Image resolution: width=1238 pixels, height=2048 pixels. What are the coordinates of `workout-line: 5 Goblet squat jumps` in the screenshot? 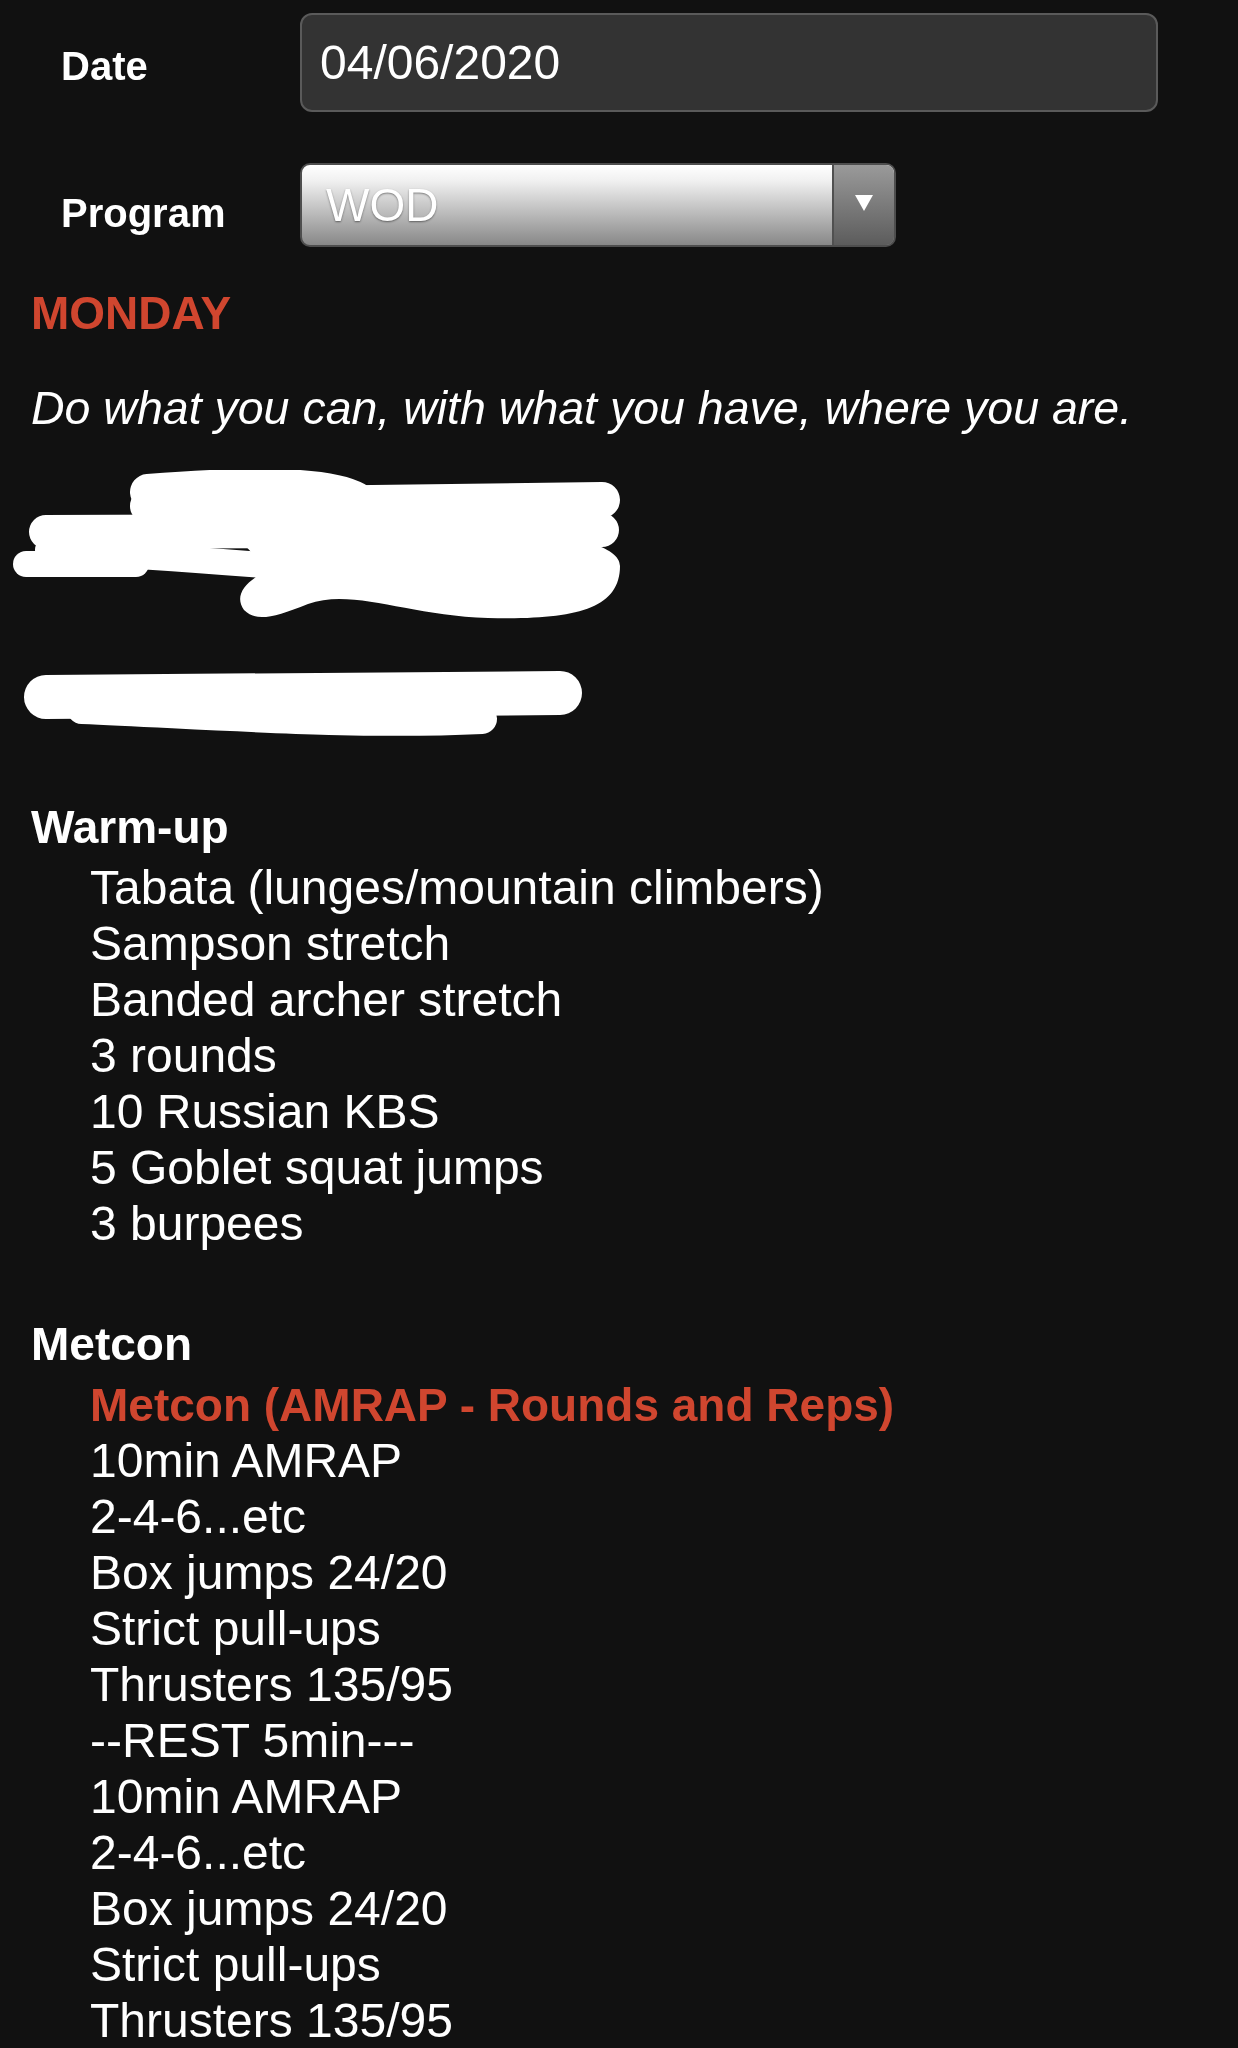 It's located at (317, 1168).